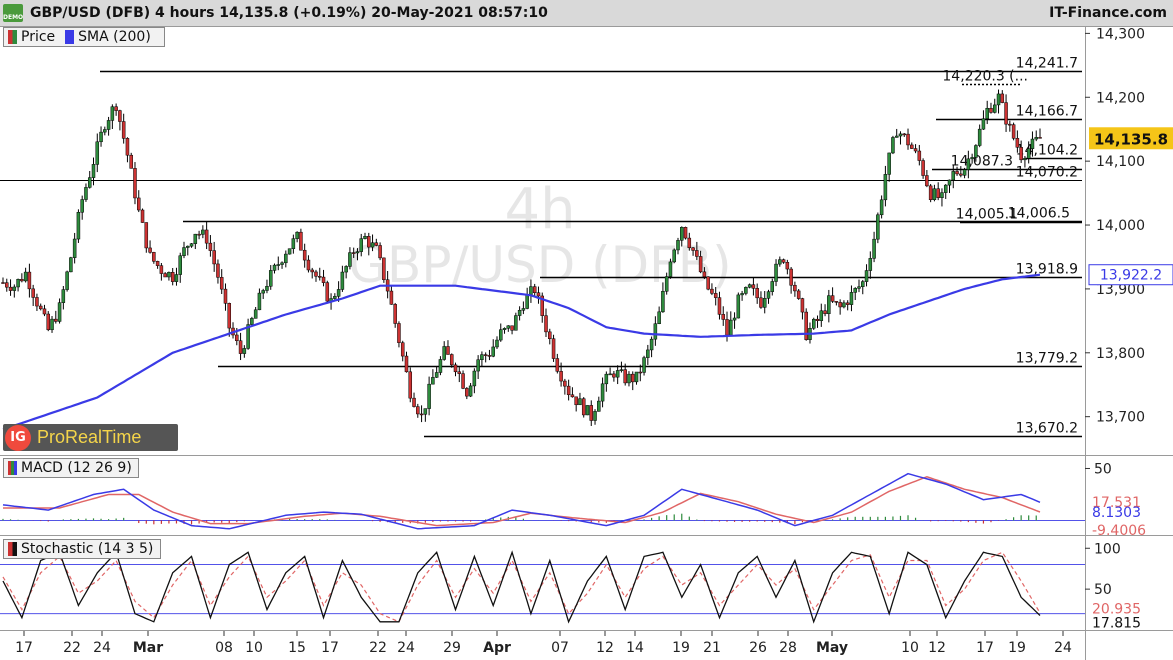 Image resolution: width=1173 pixels, height=660 pixels. What do you see at coordinates (681, 648) in the screenshot?
I see `x-tick-label: 19` at bounding box center [681, 648].